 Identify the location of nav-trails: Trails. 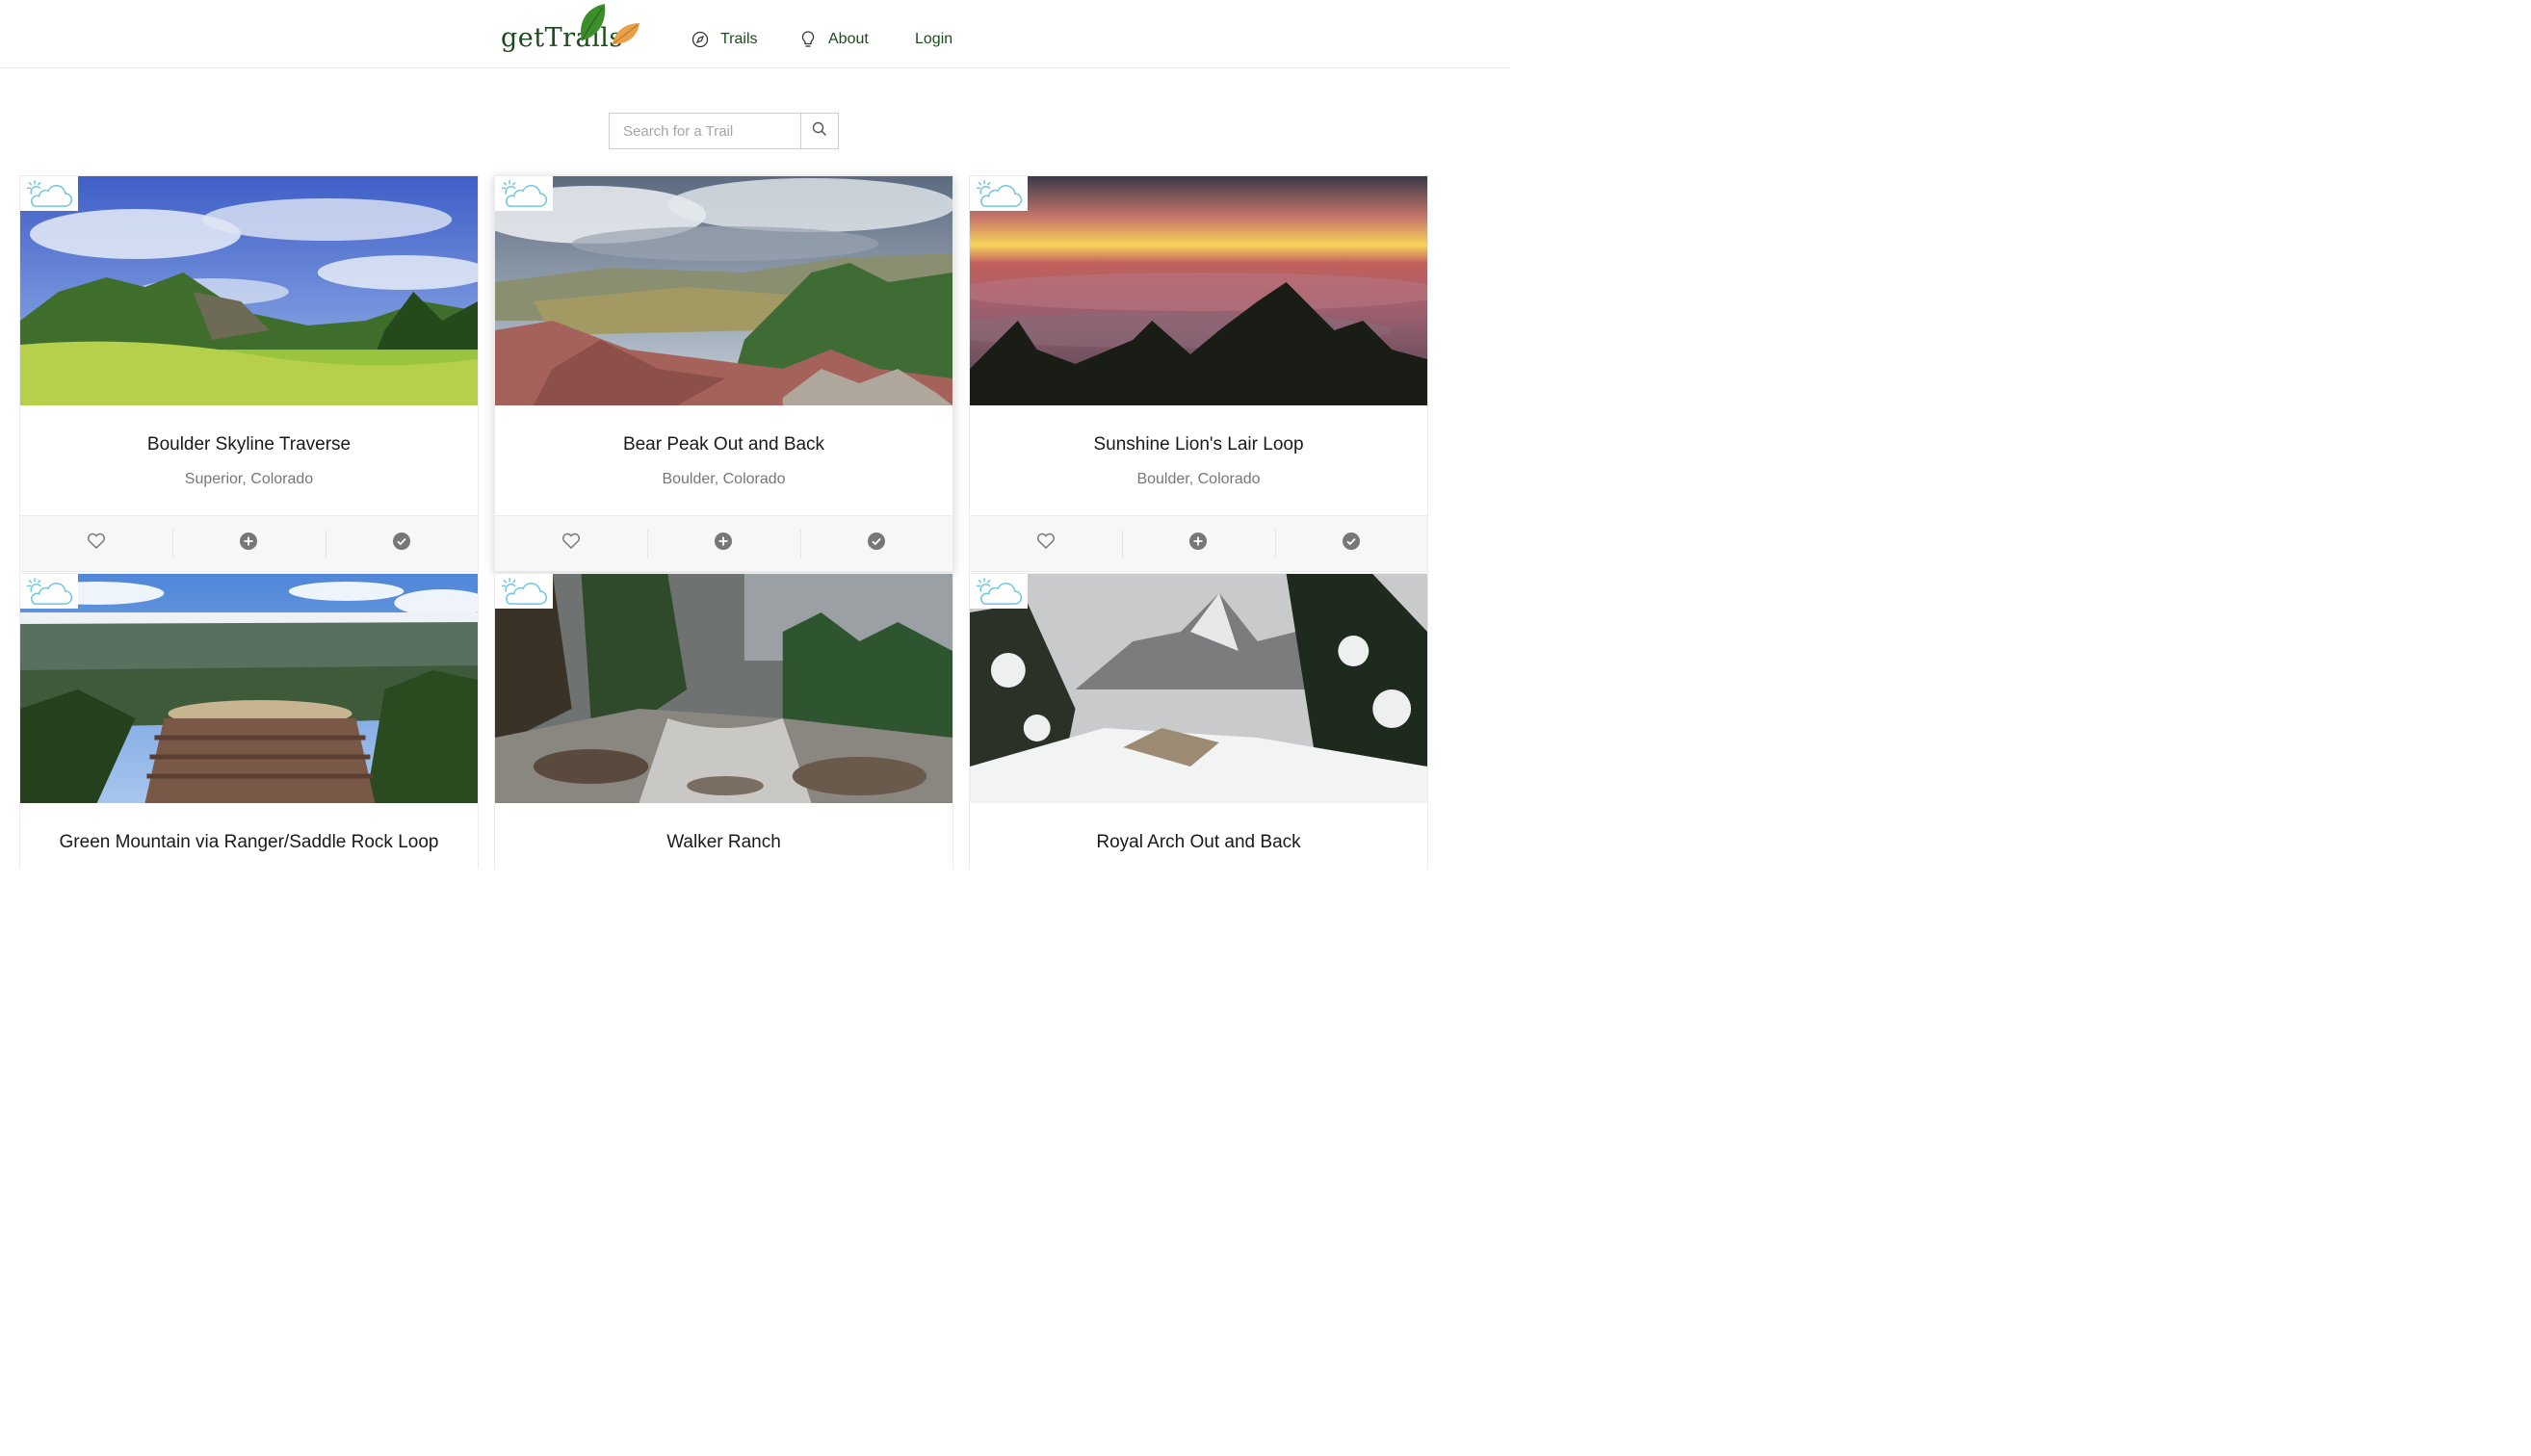
(724, 39).